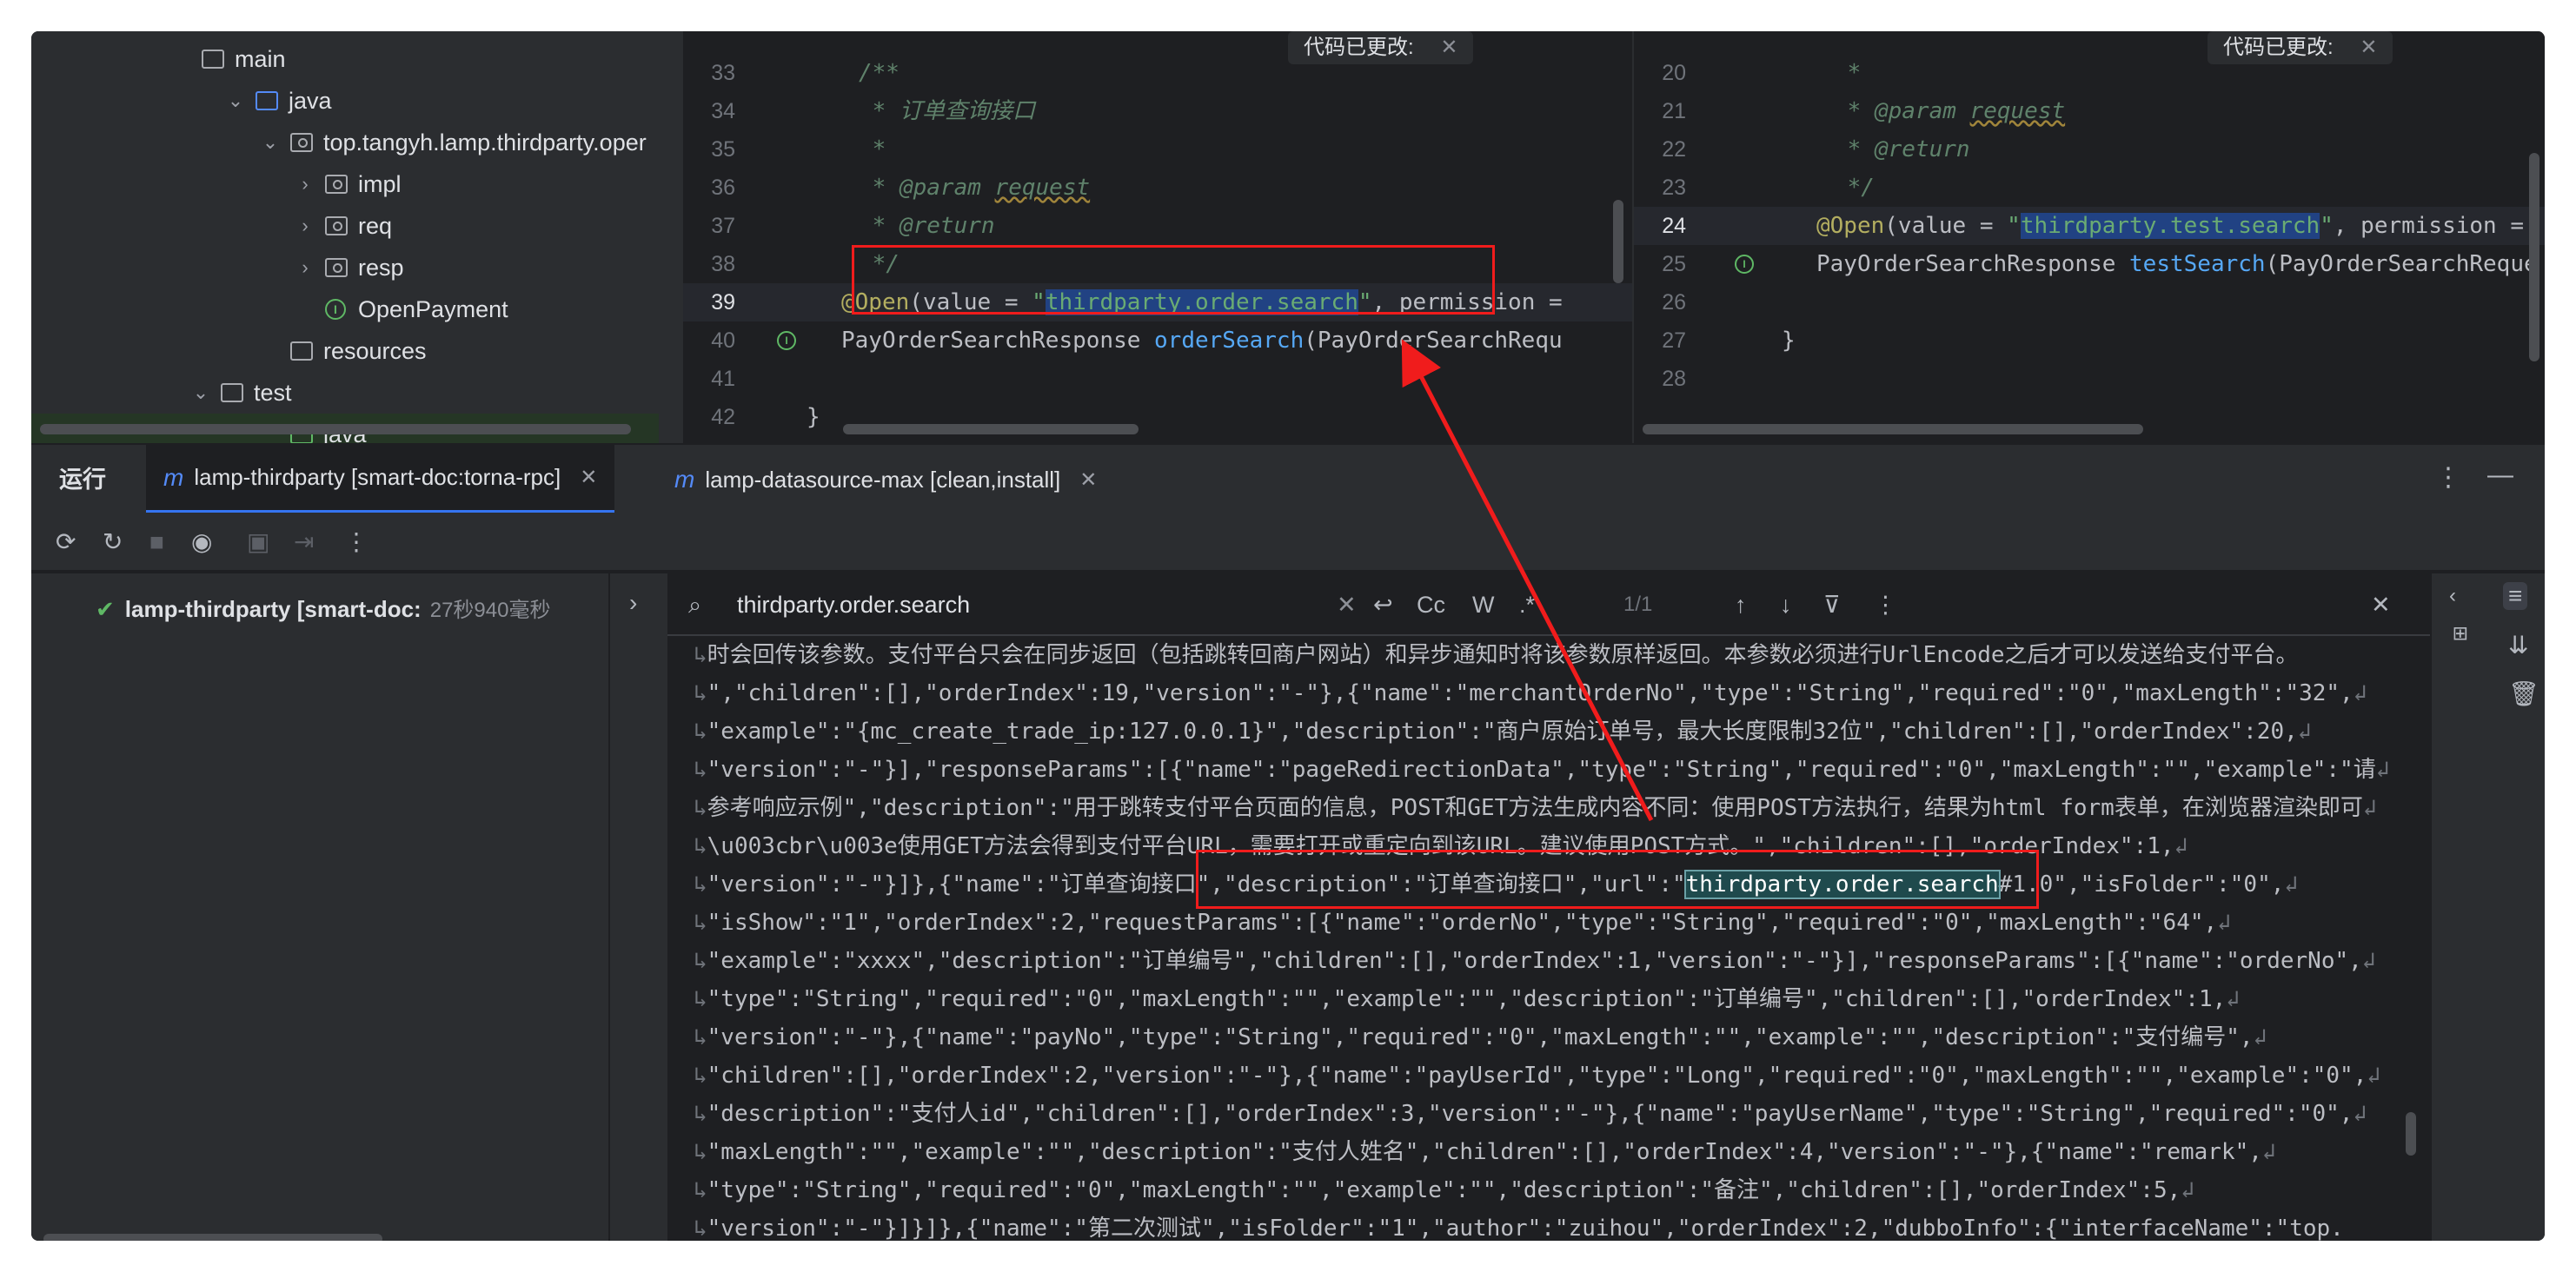 The height and width of the screenshot is (1272, 2576). What do you see at coordinates (66, 542) in the screenshot?
I see `rerun-icon: ⟳` at bounding box center [66, 542].